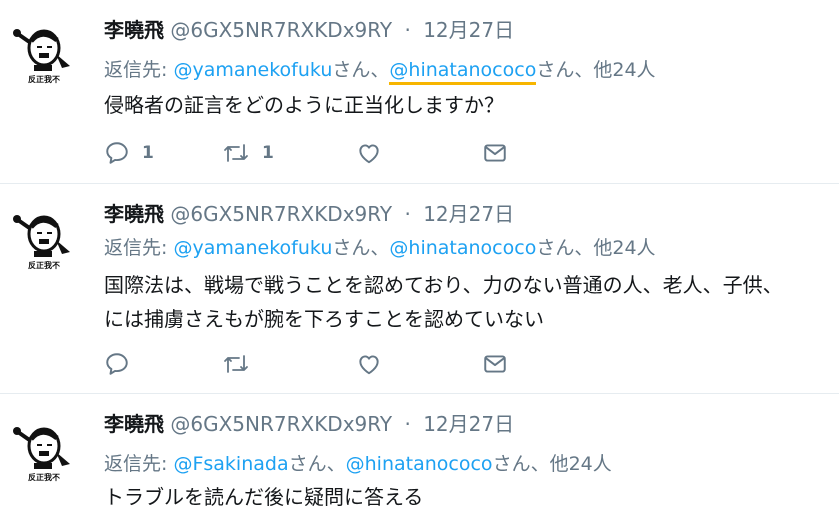 The width and height of the screenshot is (839, 524). Describe the element at coordinates (230, 464) in the screenshot. I see `mention-link: @Fsakinada` at that location.